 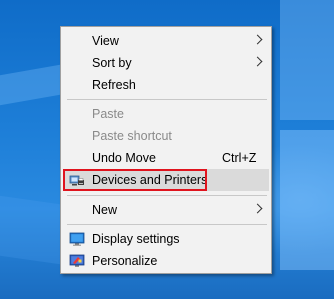 I want to click on menu-item-sort-by: Sort by, so click(x=166, y=63).